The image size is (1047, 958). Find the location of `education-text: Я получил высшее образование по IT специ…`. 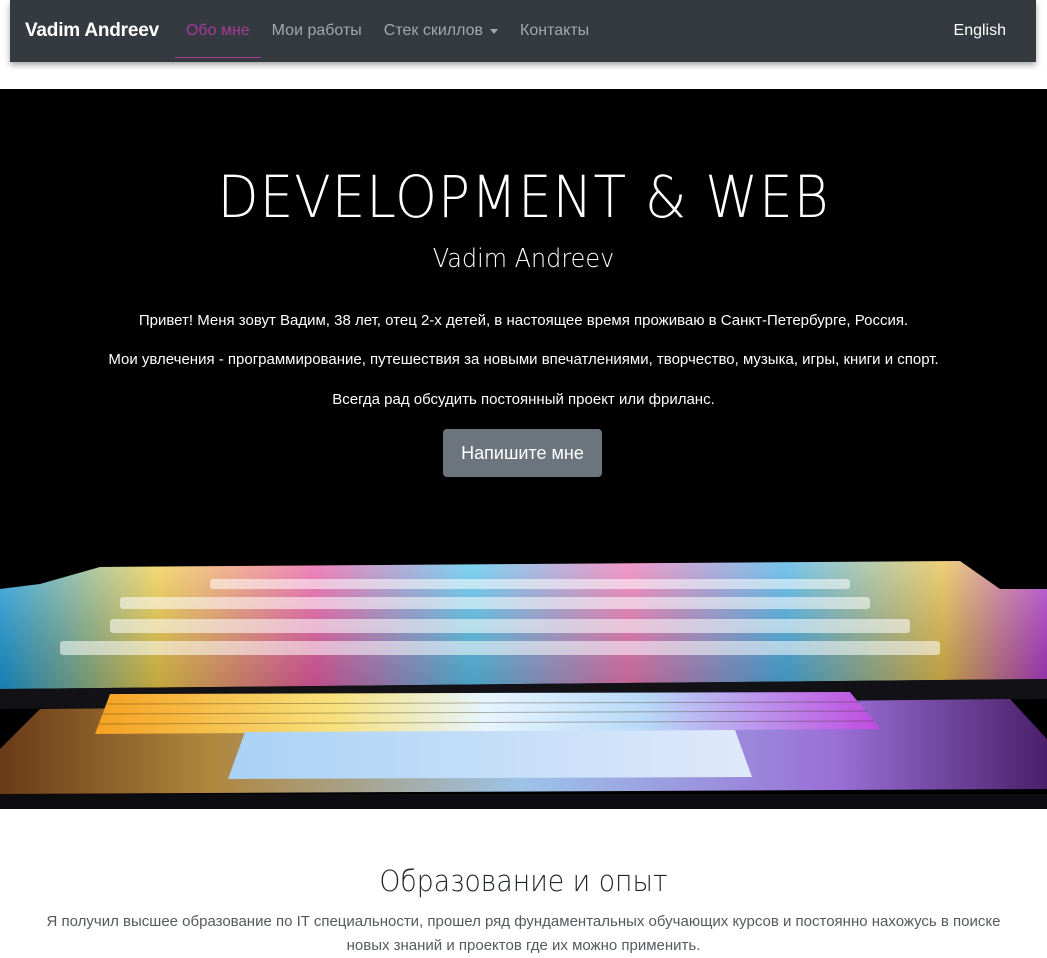

education-text: Я получил высшее образование по IT специ… is located at coordinates (523, 933).